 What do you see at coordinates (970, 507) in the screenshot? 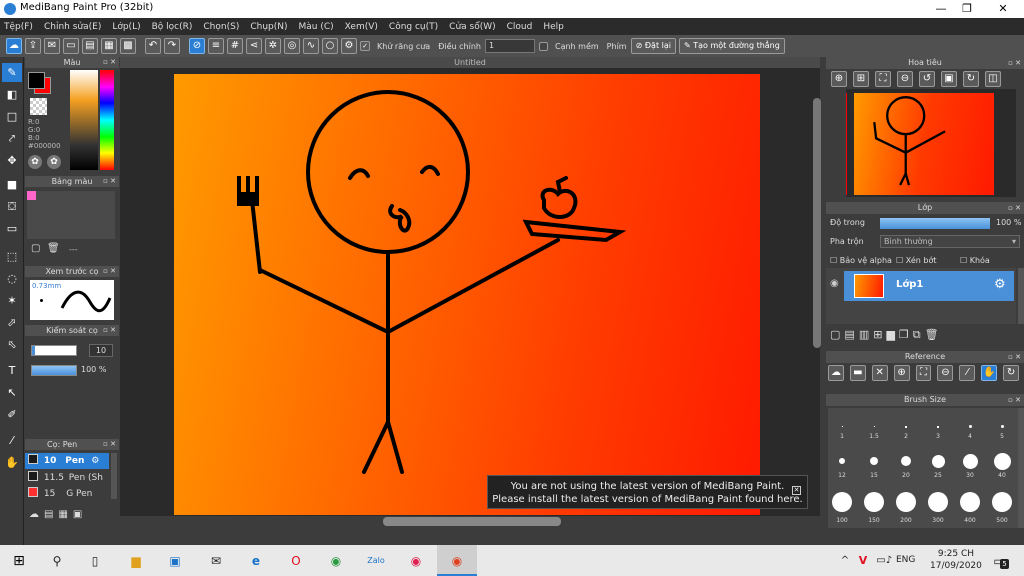
I see `brush-size-cell: 400` at bounding box center [970, 507].